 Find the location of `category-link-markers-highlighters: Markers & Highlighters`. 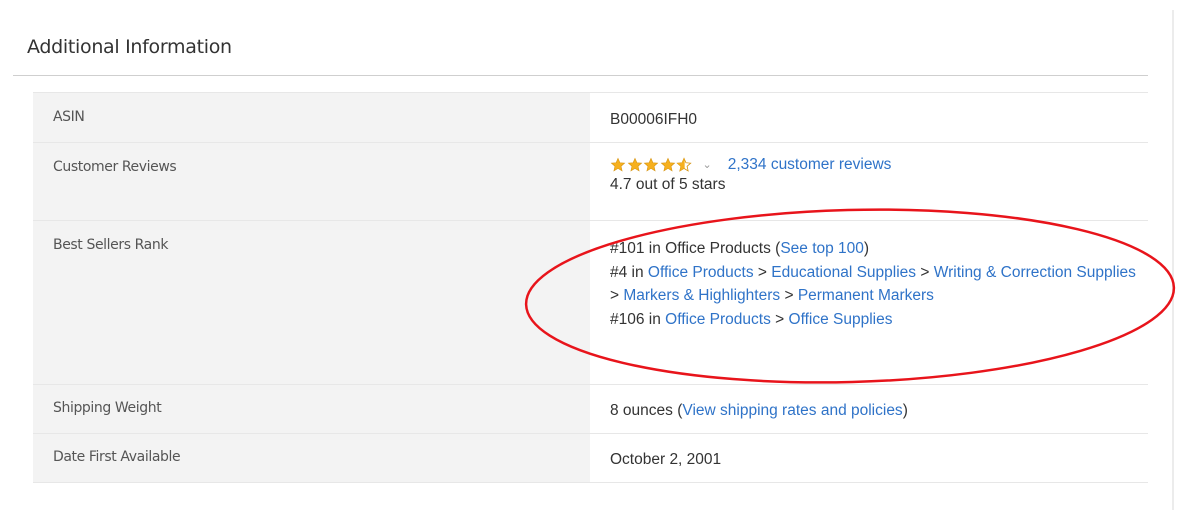

category-link-markers-highlighters: Markers & Highlighters is located at coordinates (701, 295).